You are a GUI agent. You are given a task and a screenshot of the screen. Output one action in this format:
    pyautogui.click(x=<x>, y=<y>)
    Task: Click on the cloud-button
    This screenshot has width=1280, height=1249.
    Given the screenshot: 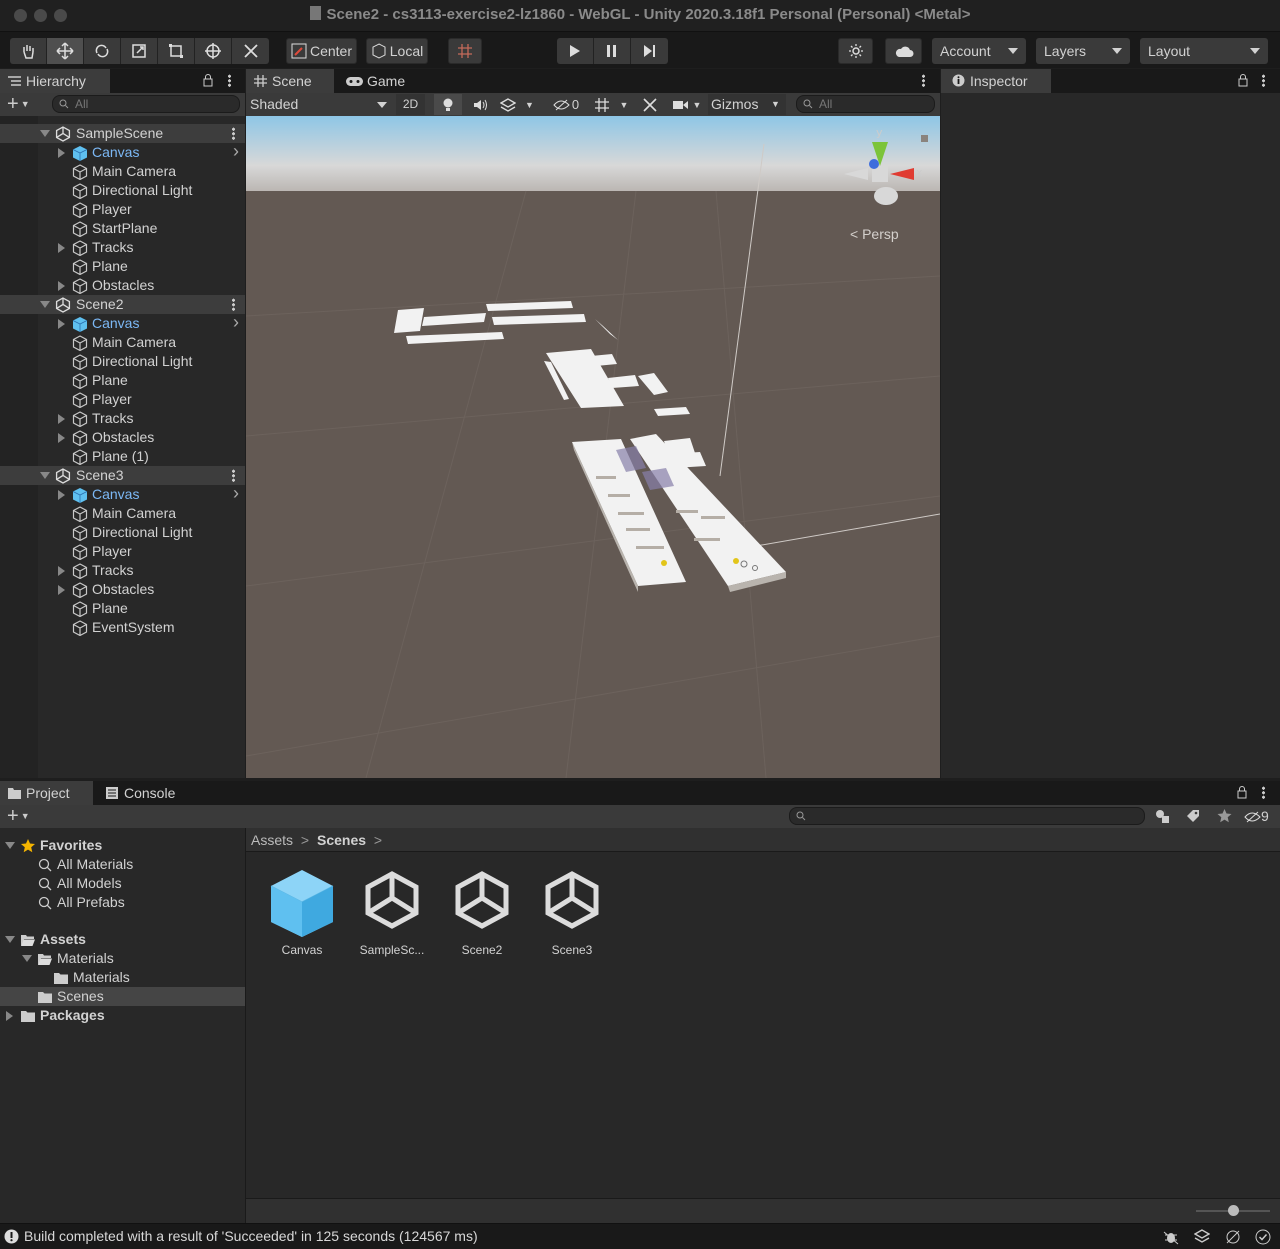 What is the action you would take?
    pyautogui.click(x=903, y=51)
    